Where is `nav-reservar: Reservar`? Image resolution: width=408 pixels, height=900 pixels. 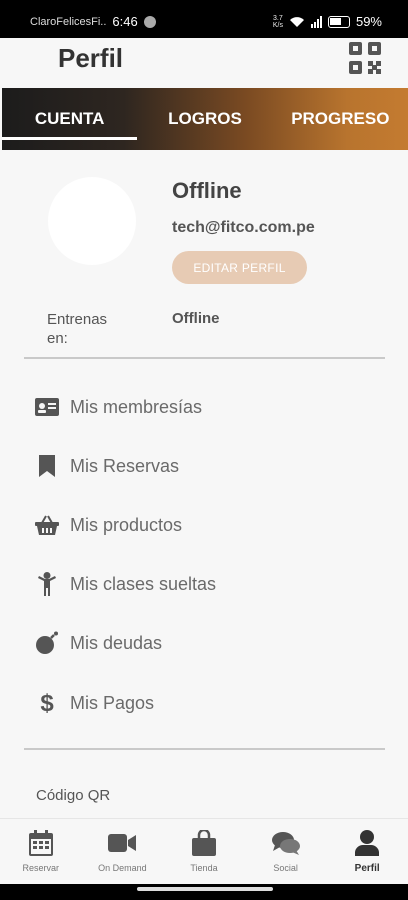
nav-reservar: Reservar is located at coordinates (41, 851).